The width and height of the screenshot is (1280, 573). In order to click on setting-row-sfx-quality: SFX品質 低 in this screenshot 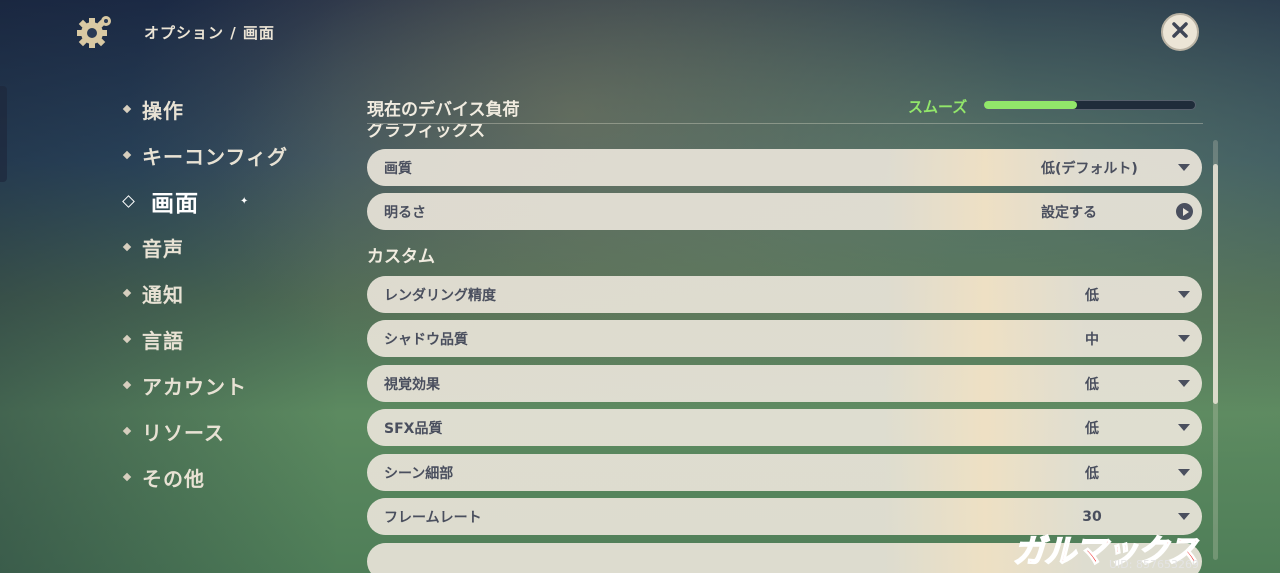, I will do `click(784, 427)`.